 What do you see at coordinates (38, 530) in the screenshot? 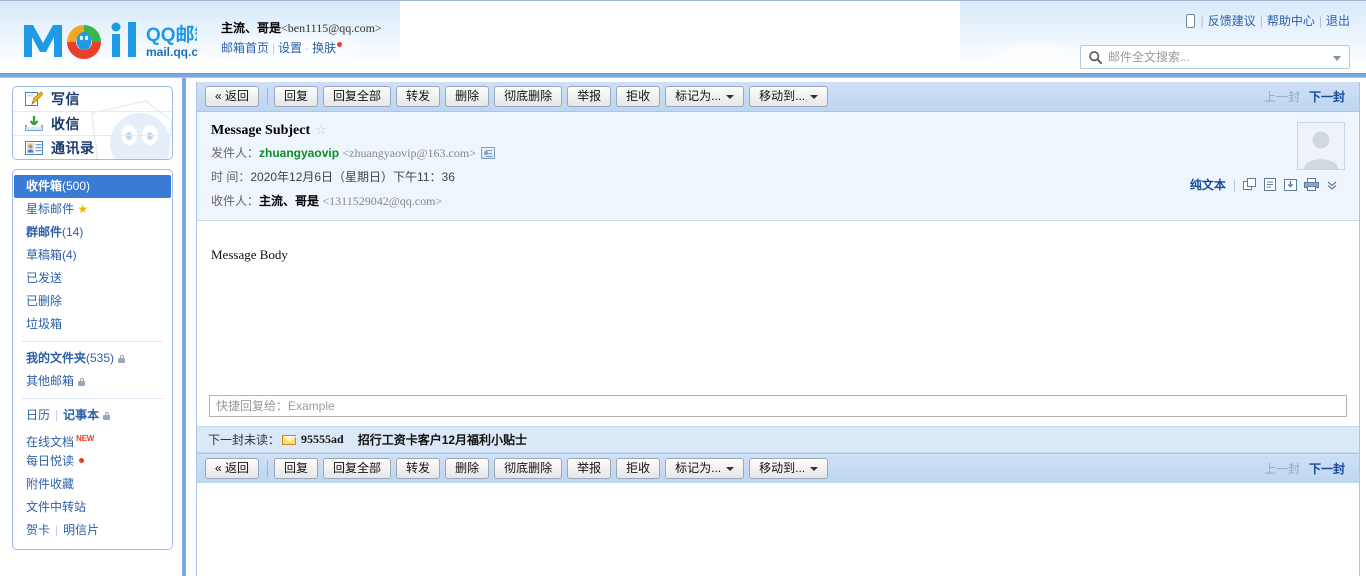
I see `sidebar-item-greeting-card: 贺卡` at bounding box center [38, 530].